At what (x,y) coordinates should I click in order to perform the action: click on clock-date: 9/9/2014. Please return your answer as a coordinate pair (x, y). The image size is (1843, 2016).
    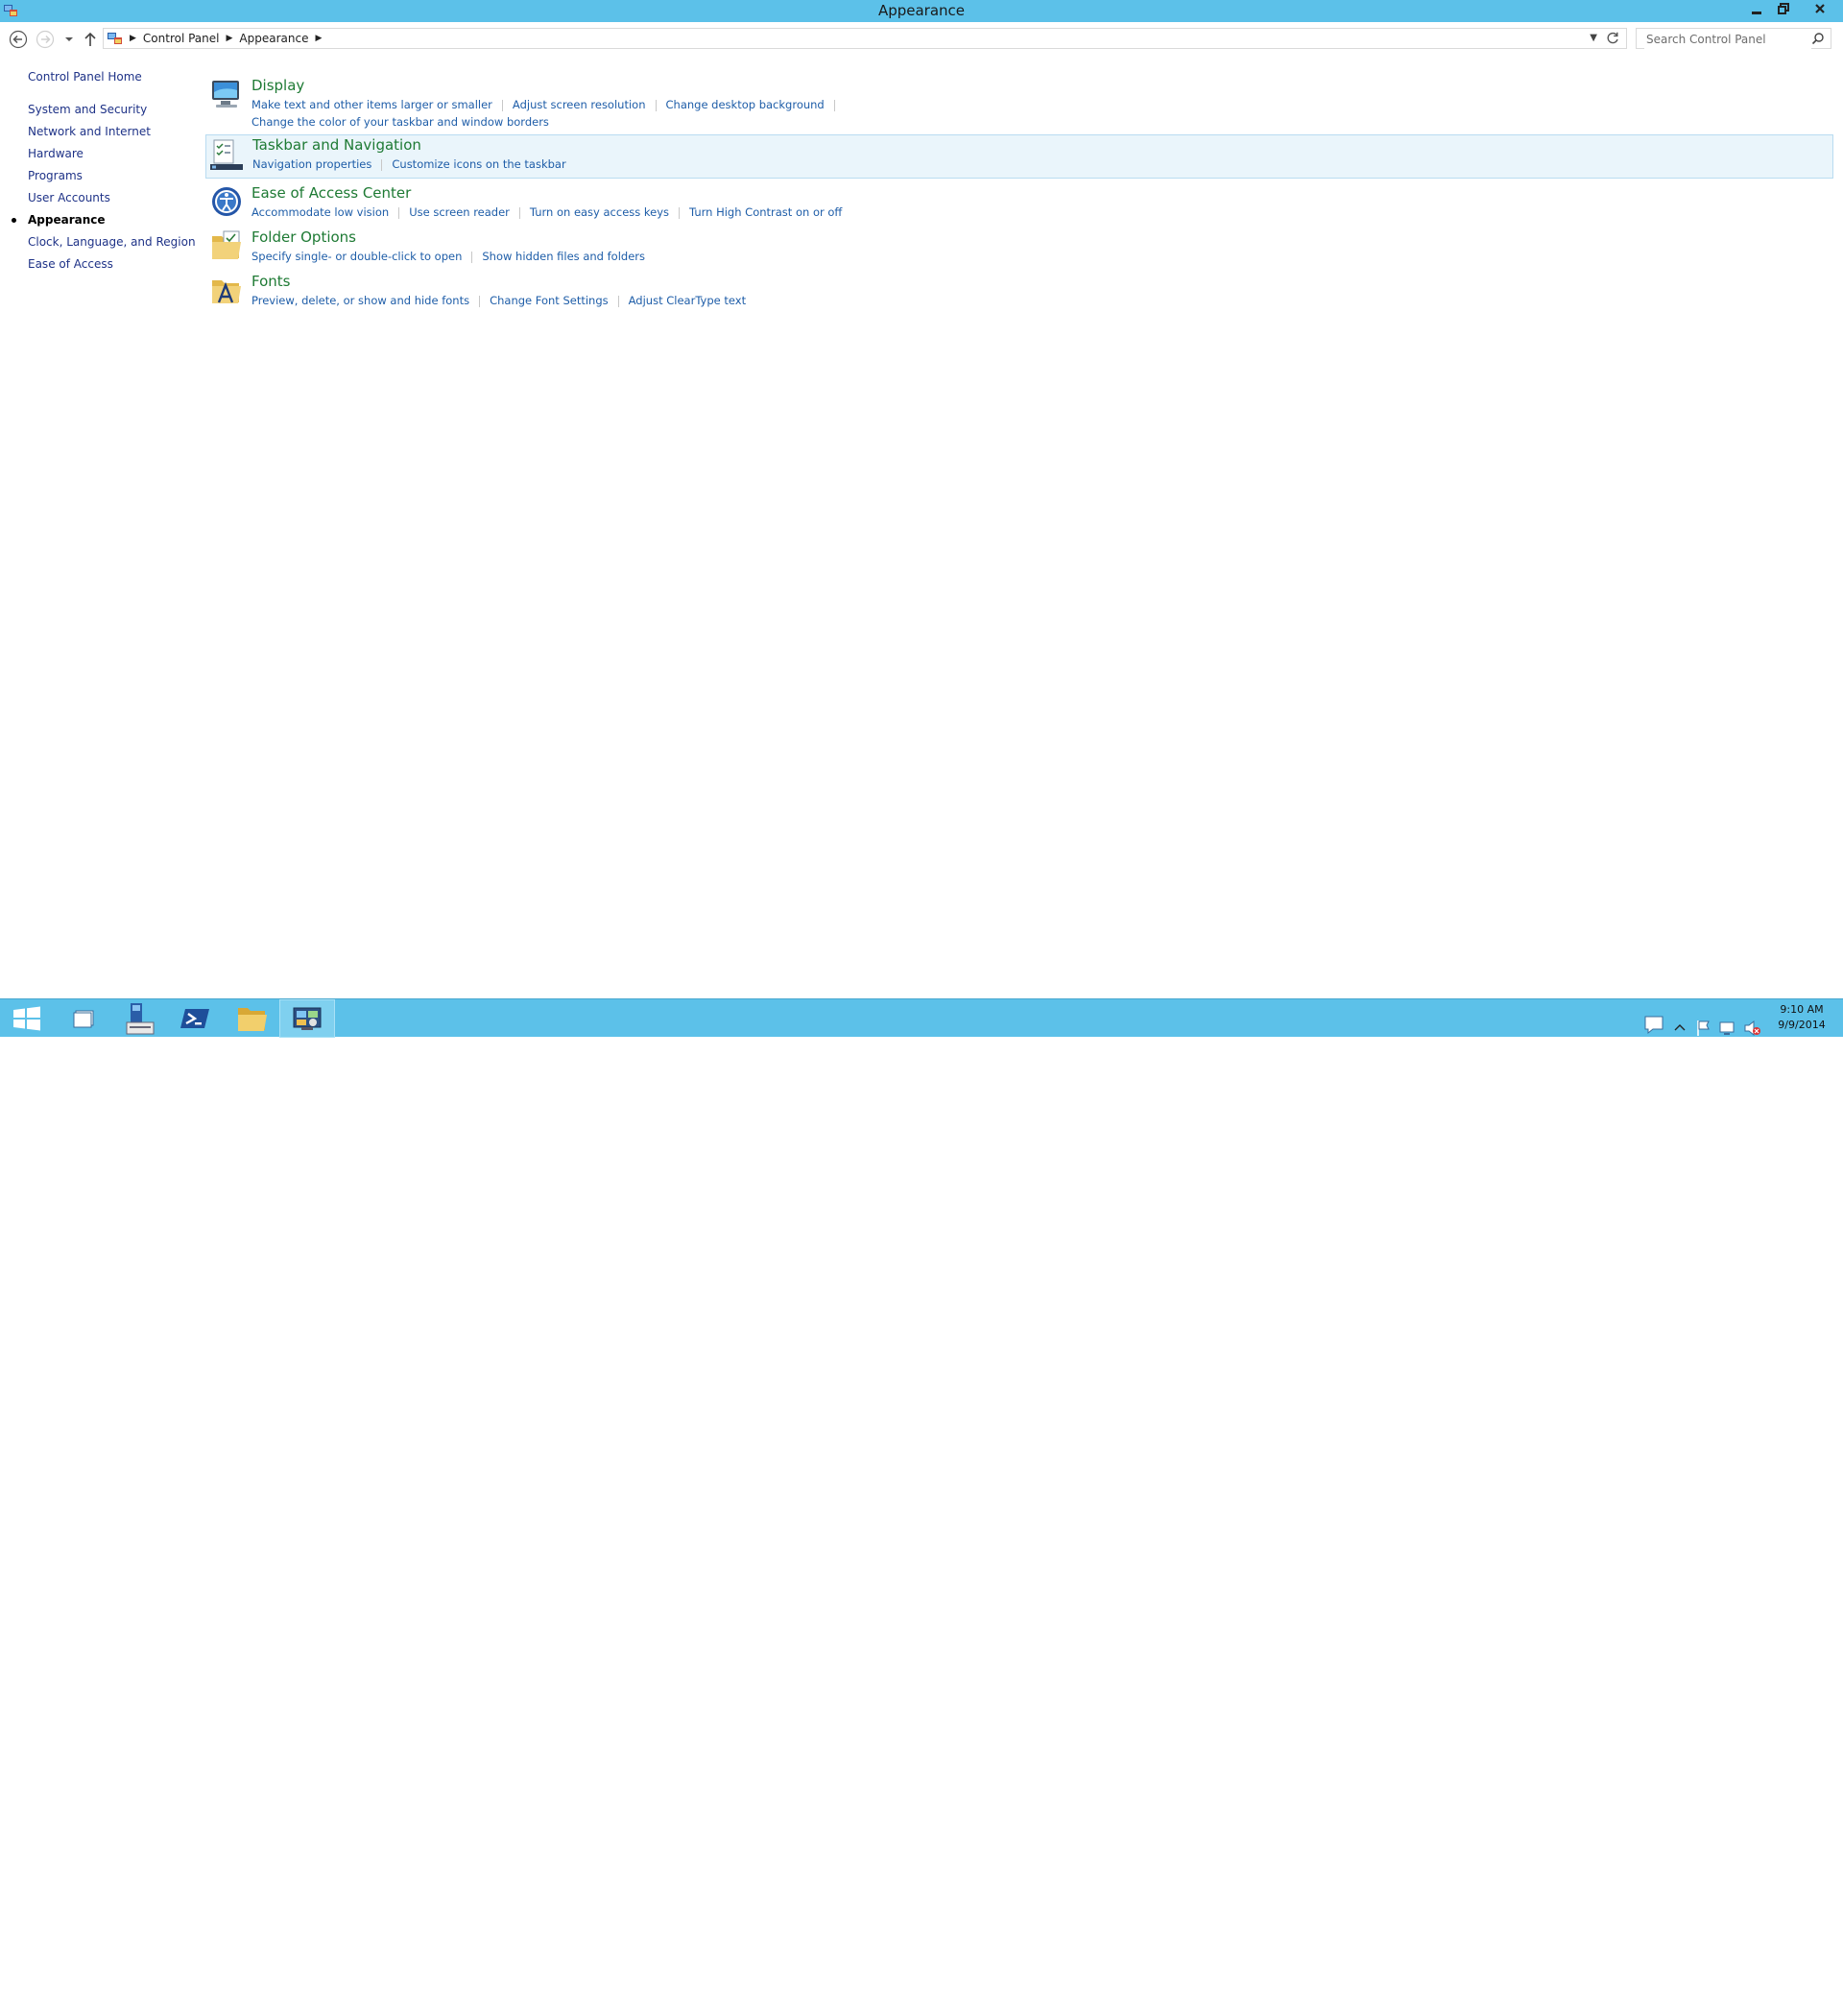
    Looking at the image, I should click on (1802, 1025).